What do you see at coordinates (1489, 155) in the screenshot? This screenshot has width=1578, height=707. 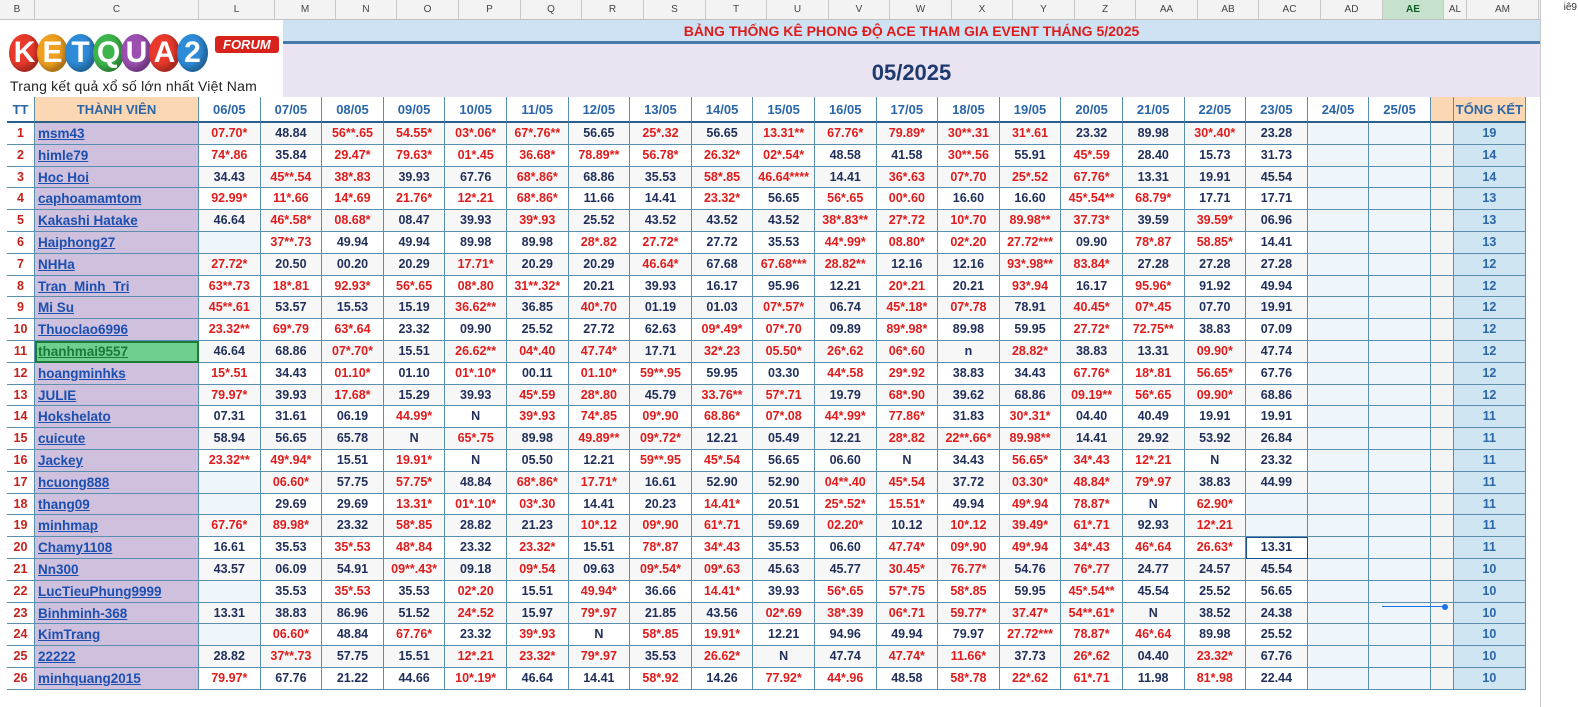 I see `total-cell: 14` at bounding box center [1489, 155].